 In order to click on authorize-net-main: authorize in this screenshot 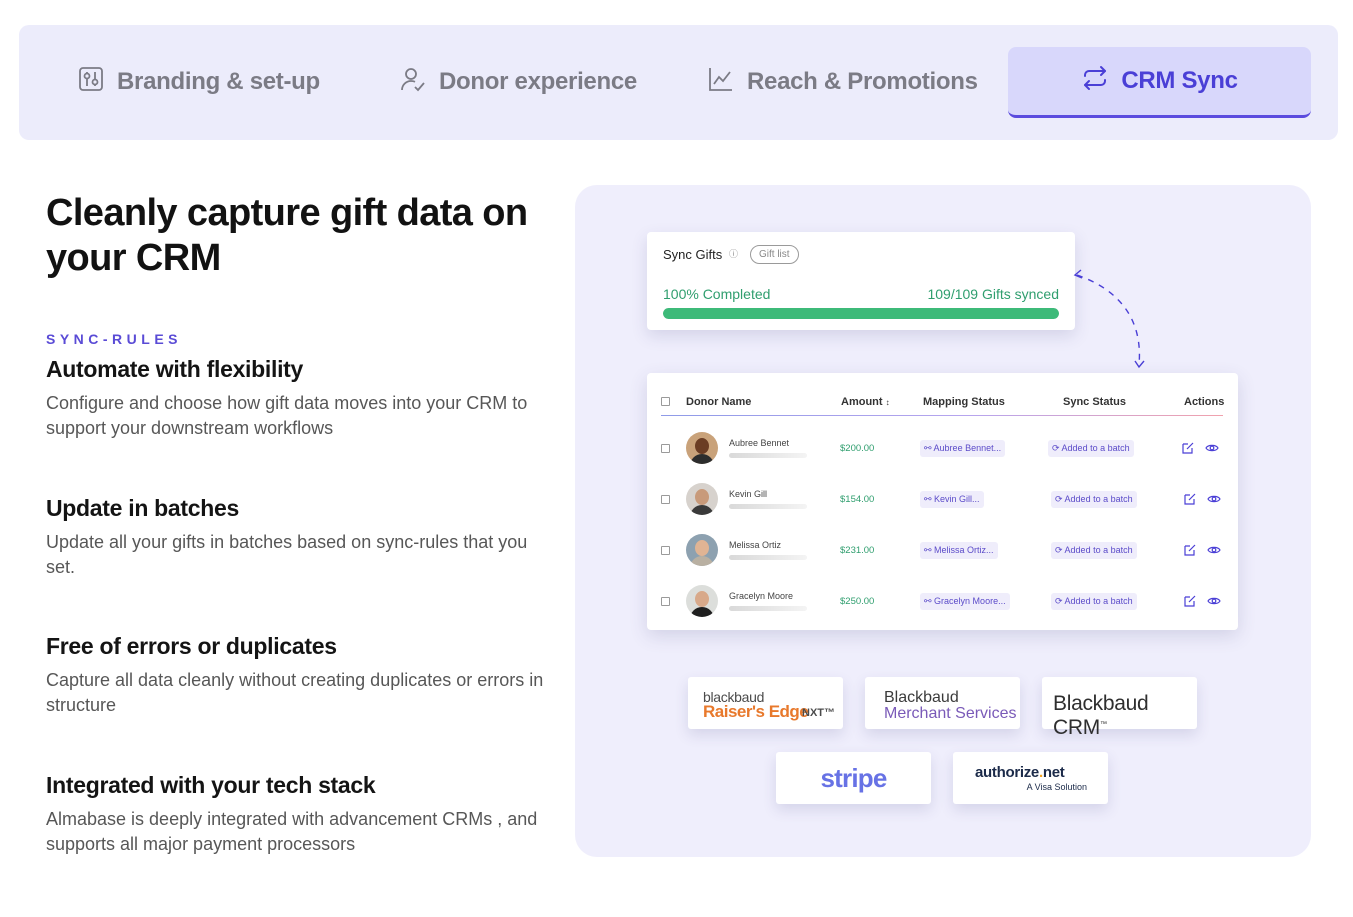, I will do `click(1007, 772)`.